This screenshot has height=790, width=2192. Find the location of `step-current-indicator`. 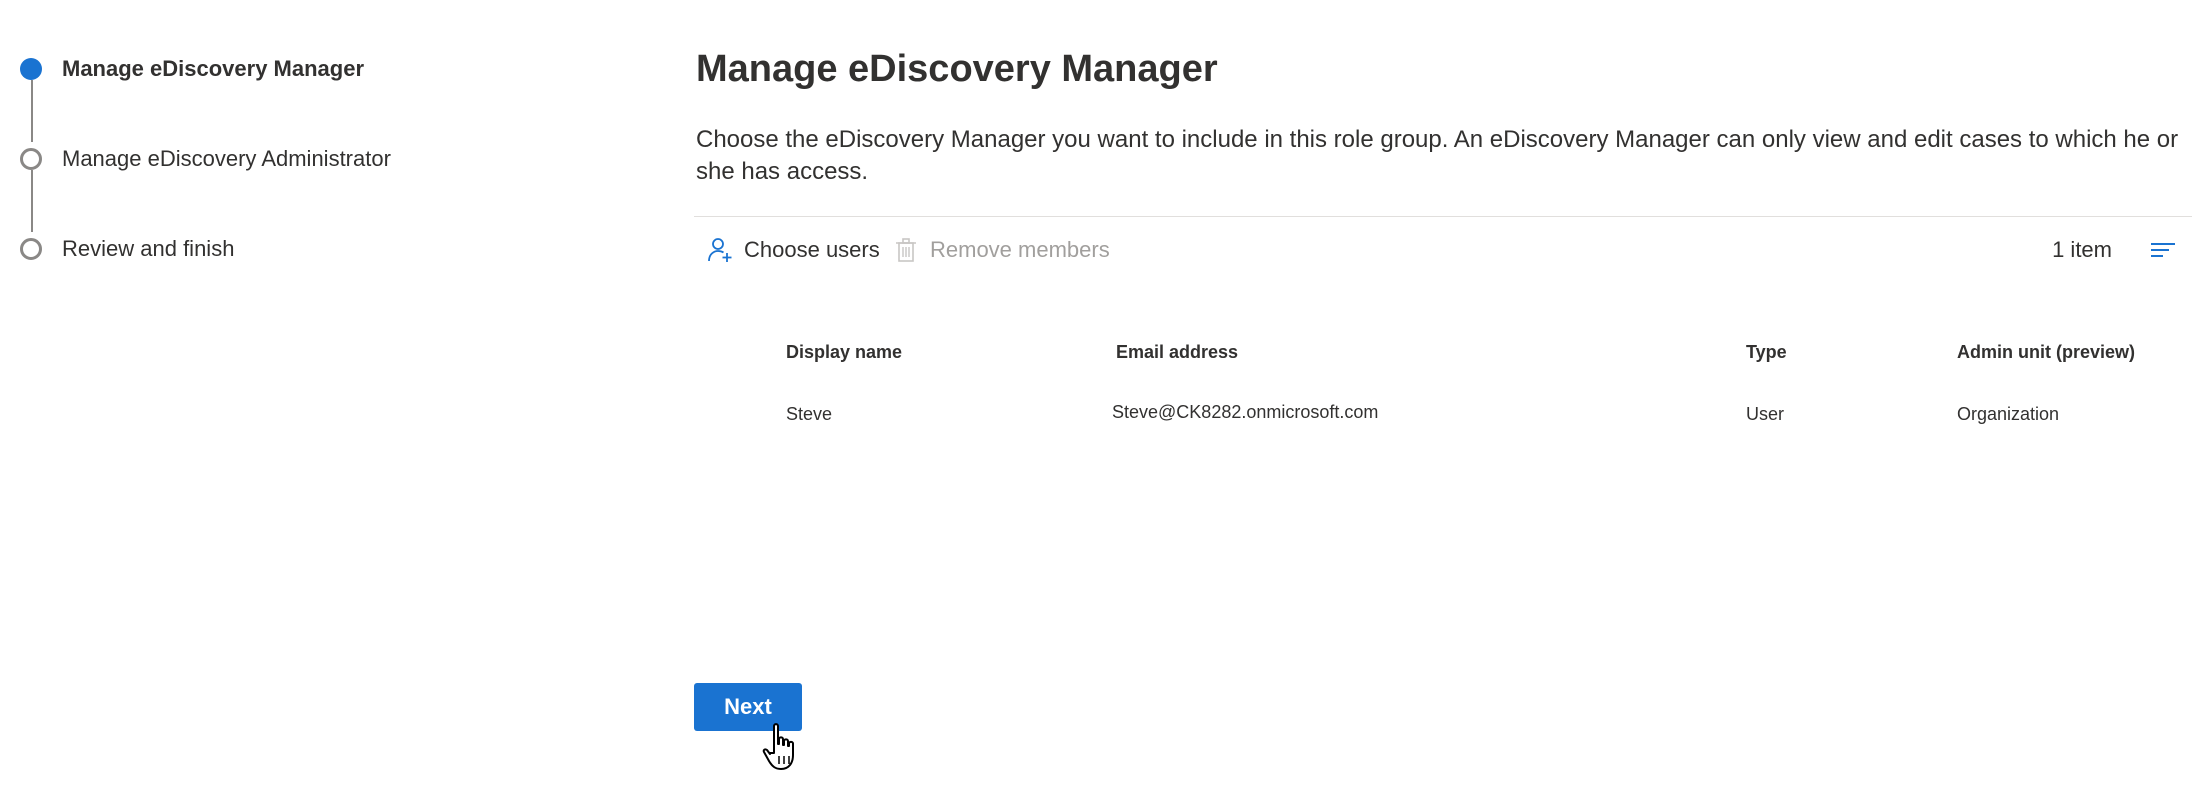

step-current-indicator is located at coordinates (31, 69).